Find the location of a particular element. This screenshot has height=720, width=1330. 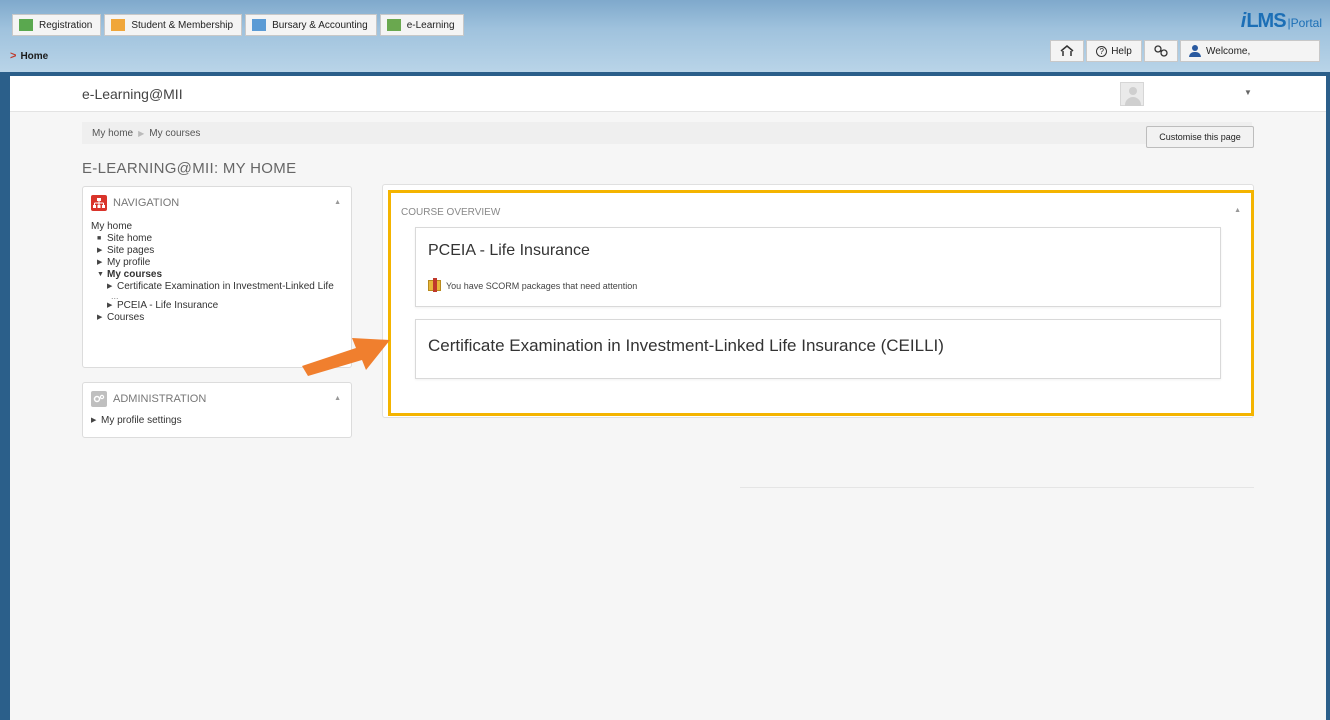

administration-collapse-icon: ▲ is located at coordinates (337, 398).